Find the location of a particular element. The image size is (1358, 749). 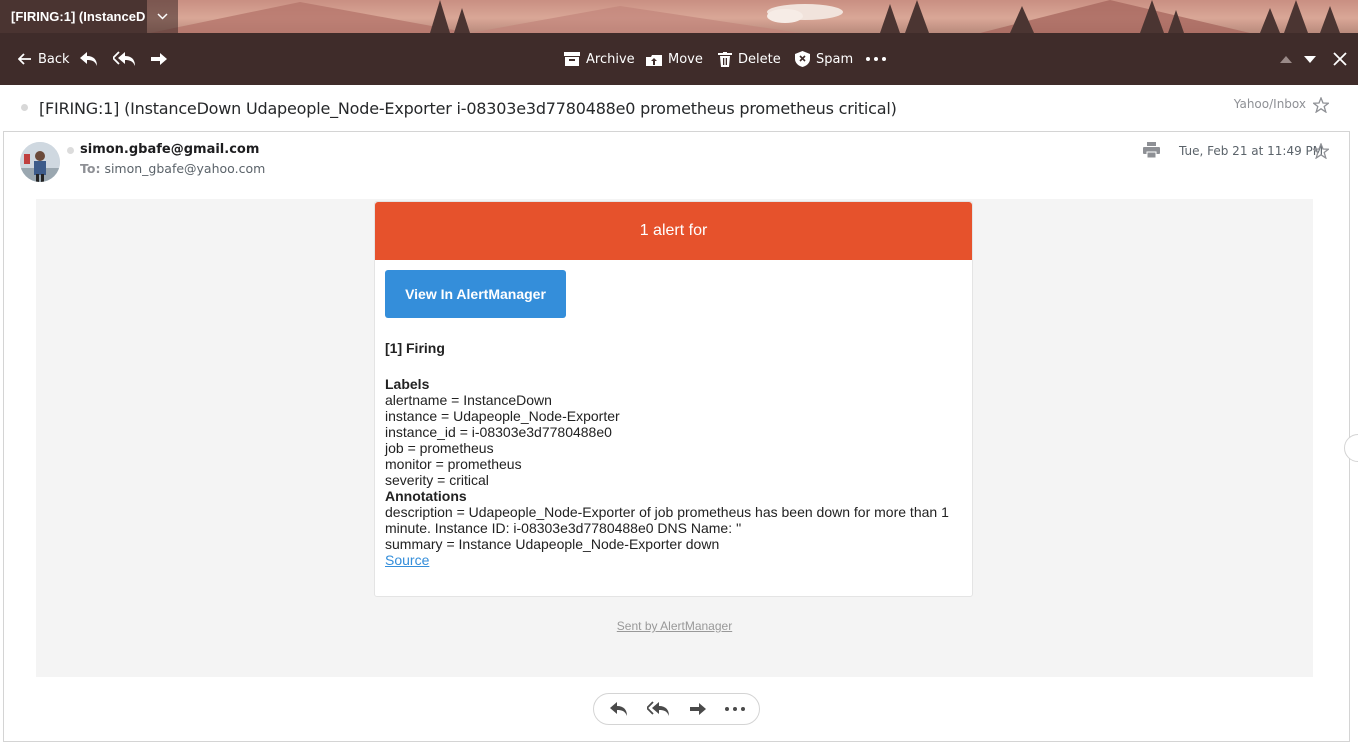

avatar is located at coordinates (40, 162).